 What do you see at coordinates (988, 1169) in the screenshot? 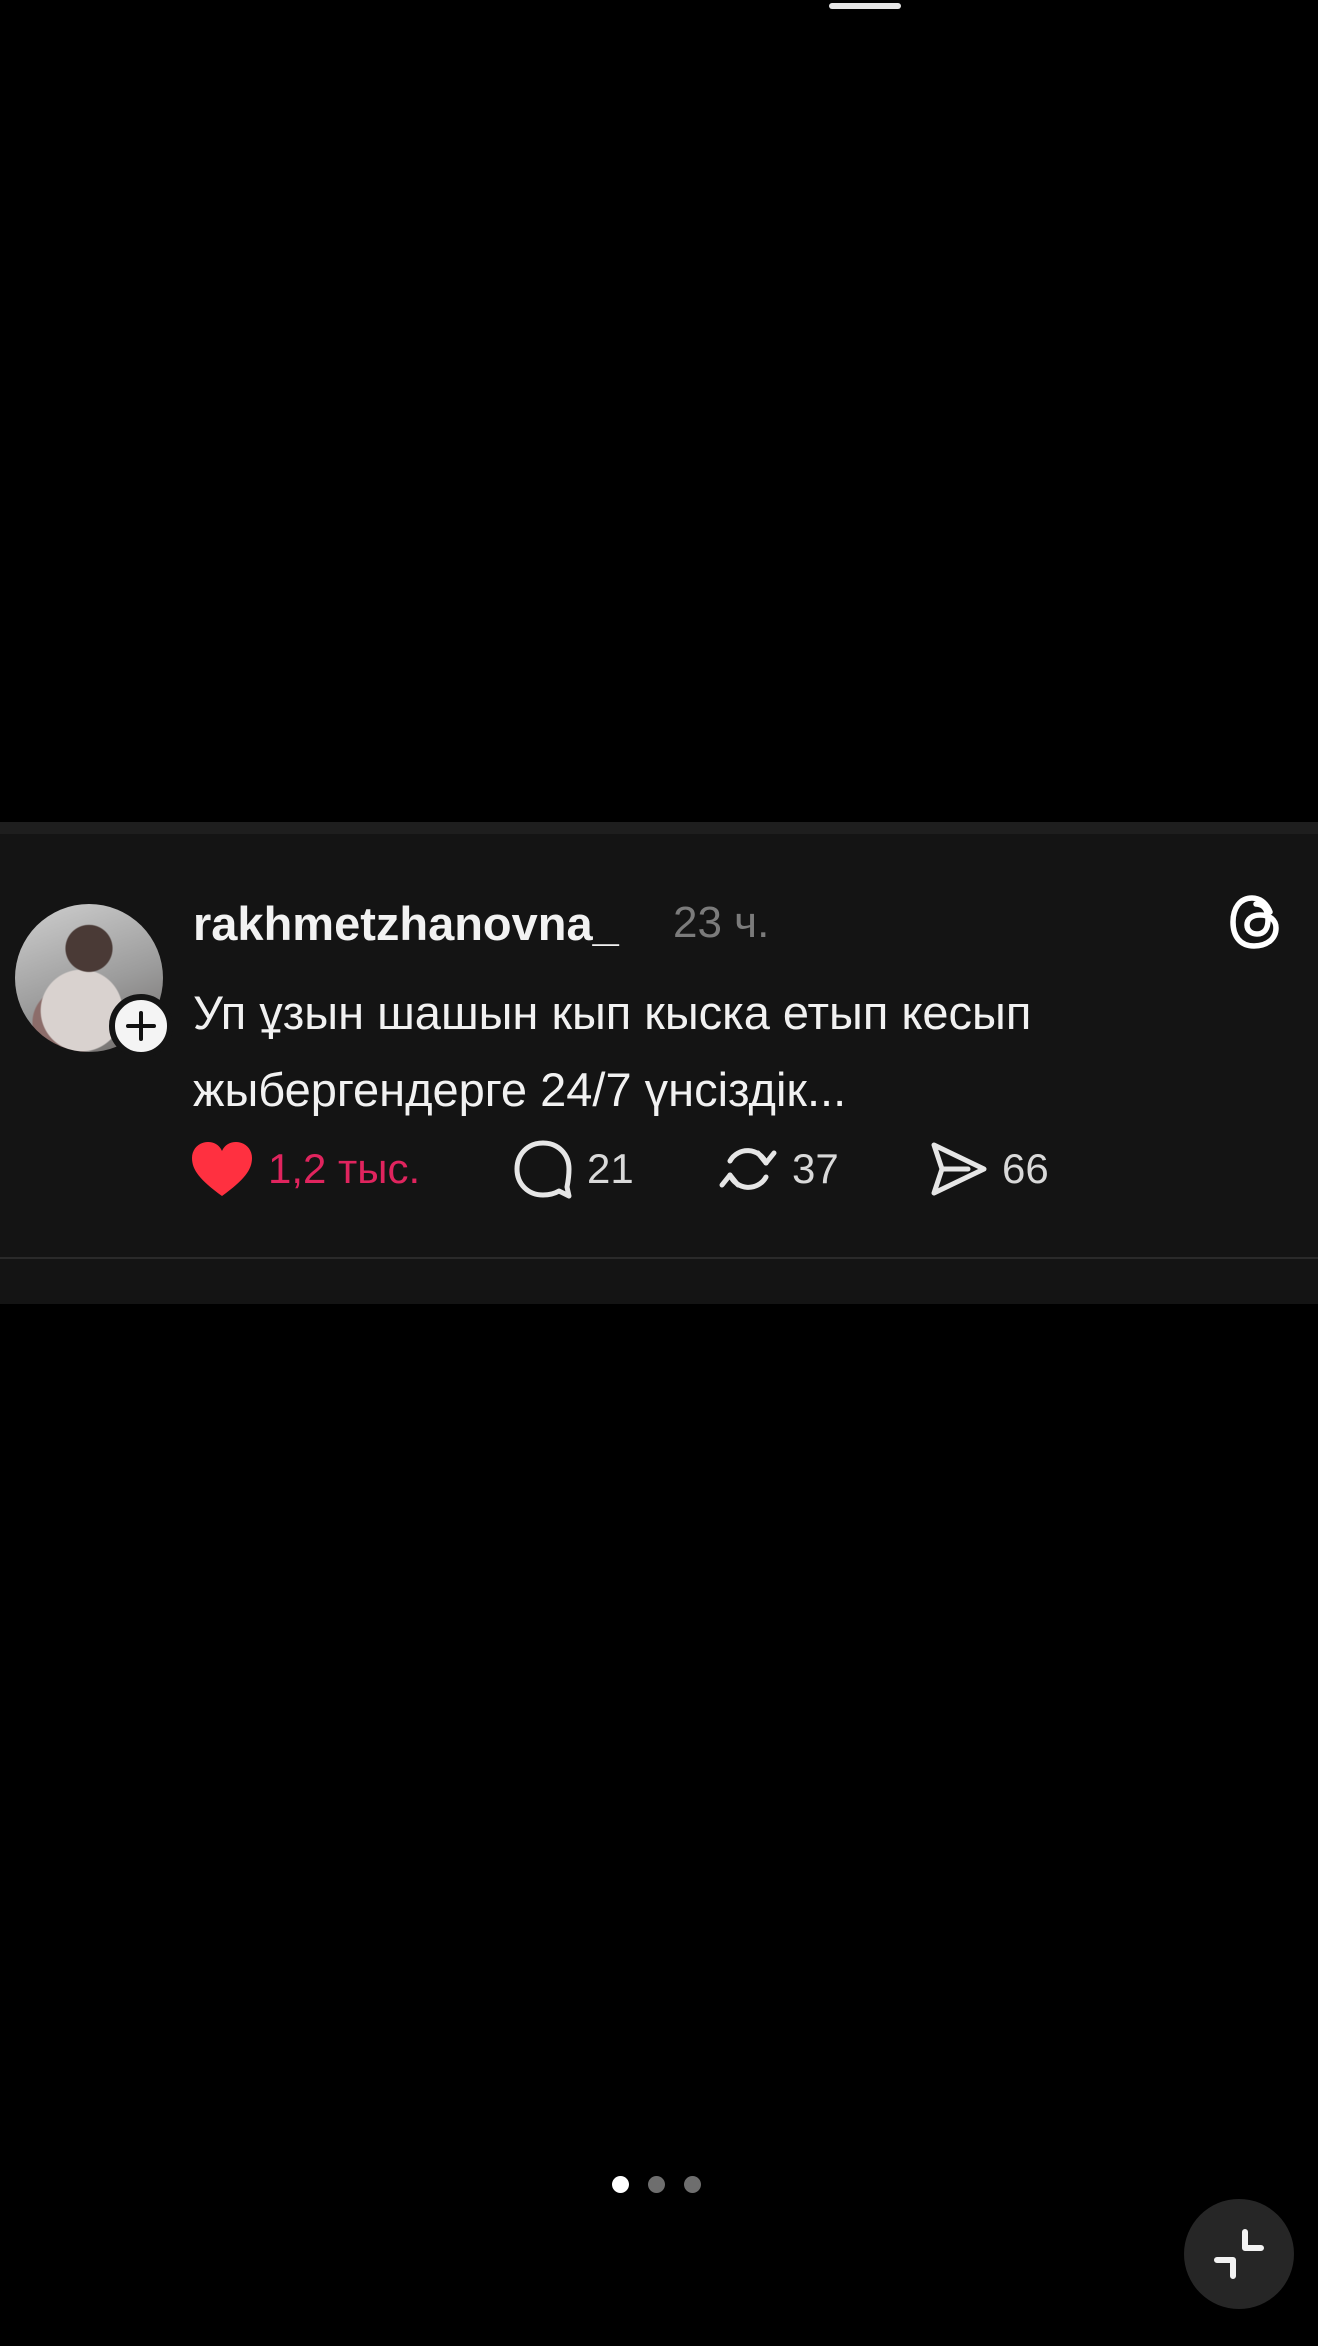
I see `share-button: 66` at bounding box center [988, 1169].